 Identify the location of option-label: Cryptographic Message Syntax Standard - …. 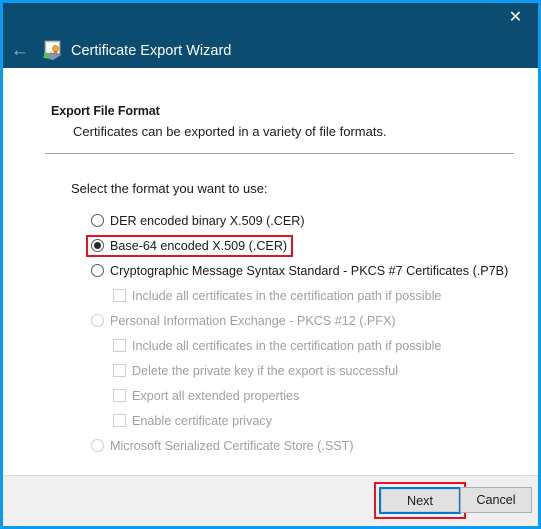
(309, 270).